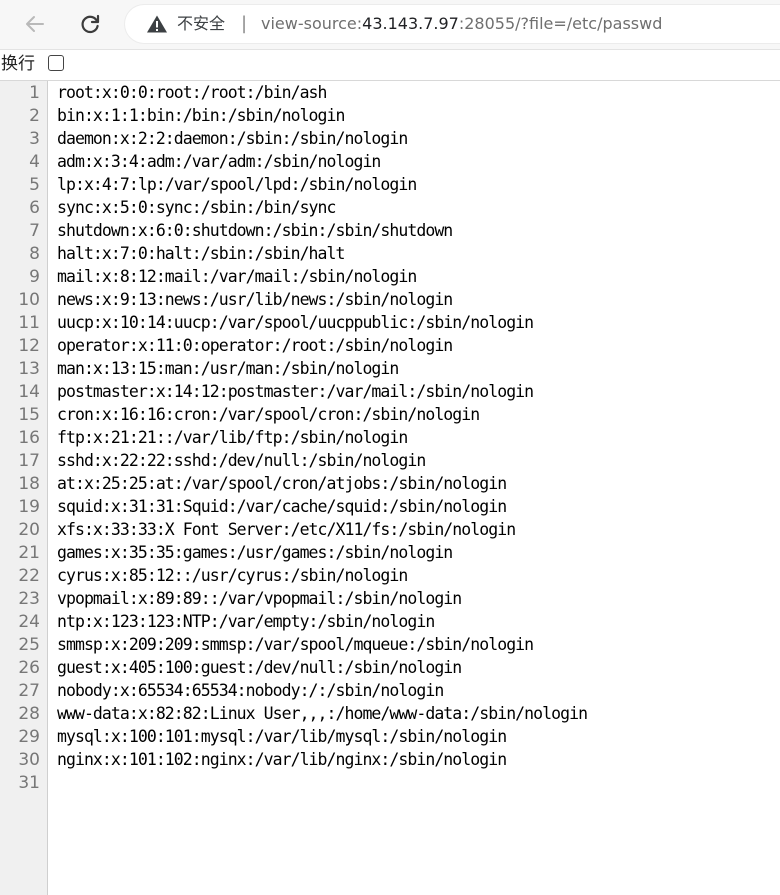 This screenshot has width=780, height=895. Describe the element at coordinates (390, 115) in the screenshot. I see `source-line: 2 bin:x:1:1:bin:/bin:/sbin/nologin` at that location.